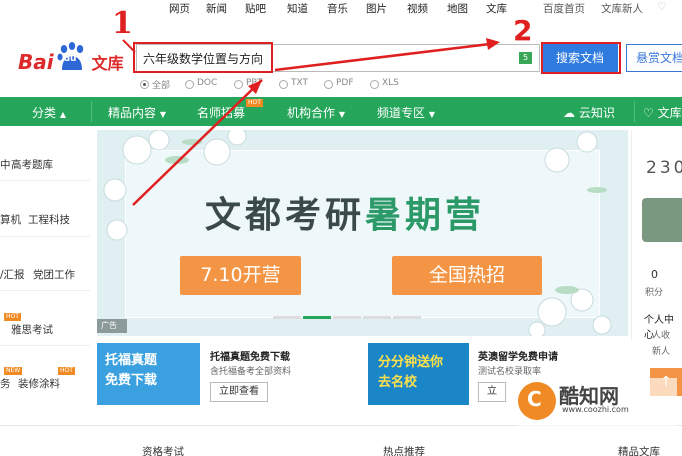 The width and height of the screenshot is (682, 456). I want to click on watermark-url: www.coozhi.com, so click(595, 409).